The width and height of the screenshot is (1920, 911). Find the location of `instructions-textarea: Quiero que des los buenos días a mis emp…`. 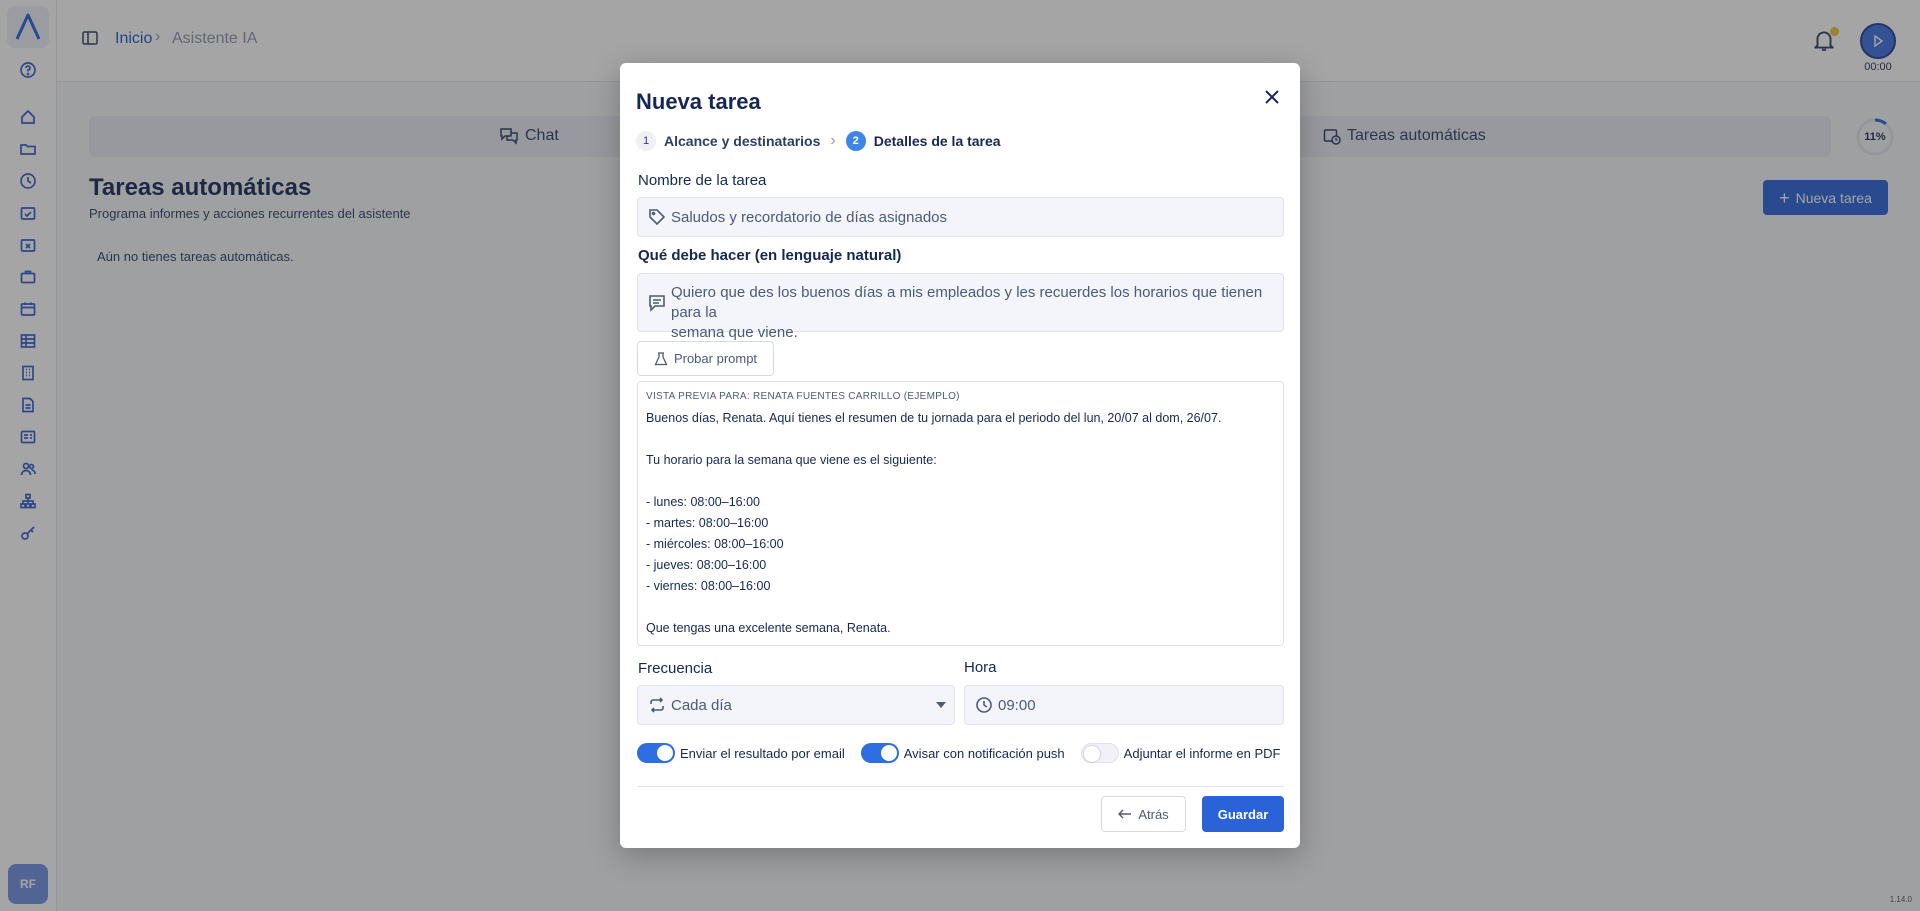

instructions-textarea: Quiero que des los buenos días a mis emp… is located at coordinates (960, 307).